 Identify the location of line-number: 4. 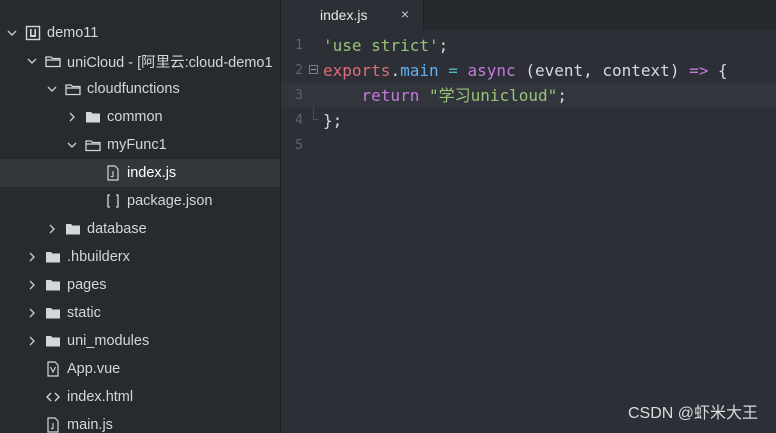
(299, 120).